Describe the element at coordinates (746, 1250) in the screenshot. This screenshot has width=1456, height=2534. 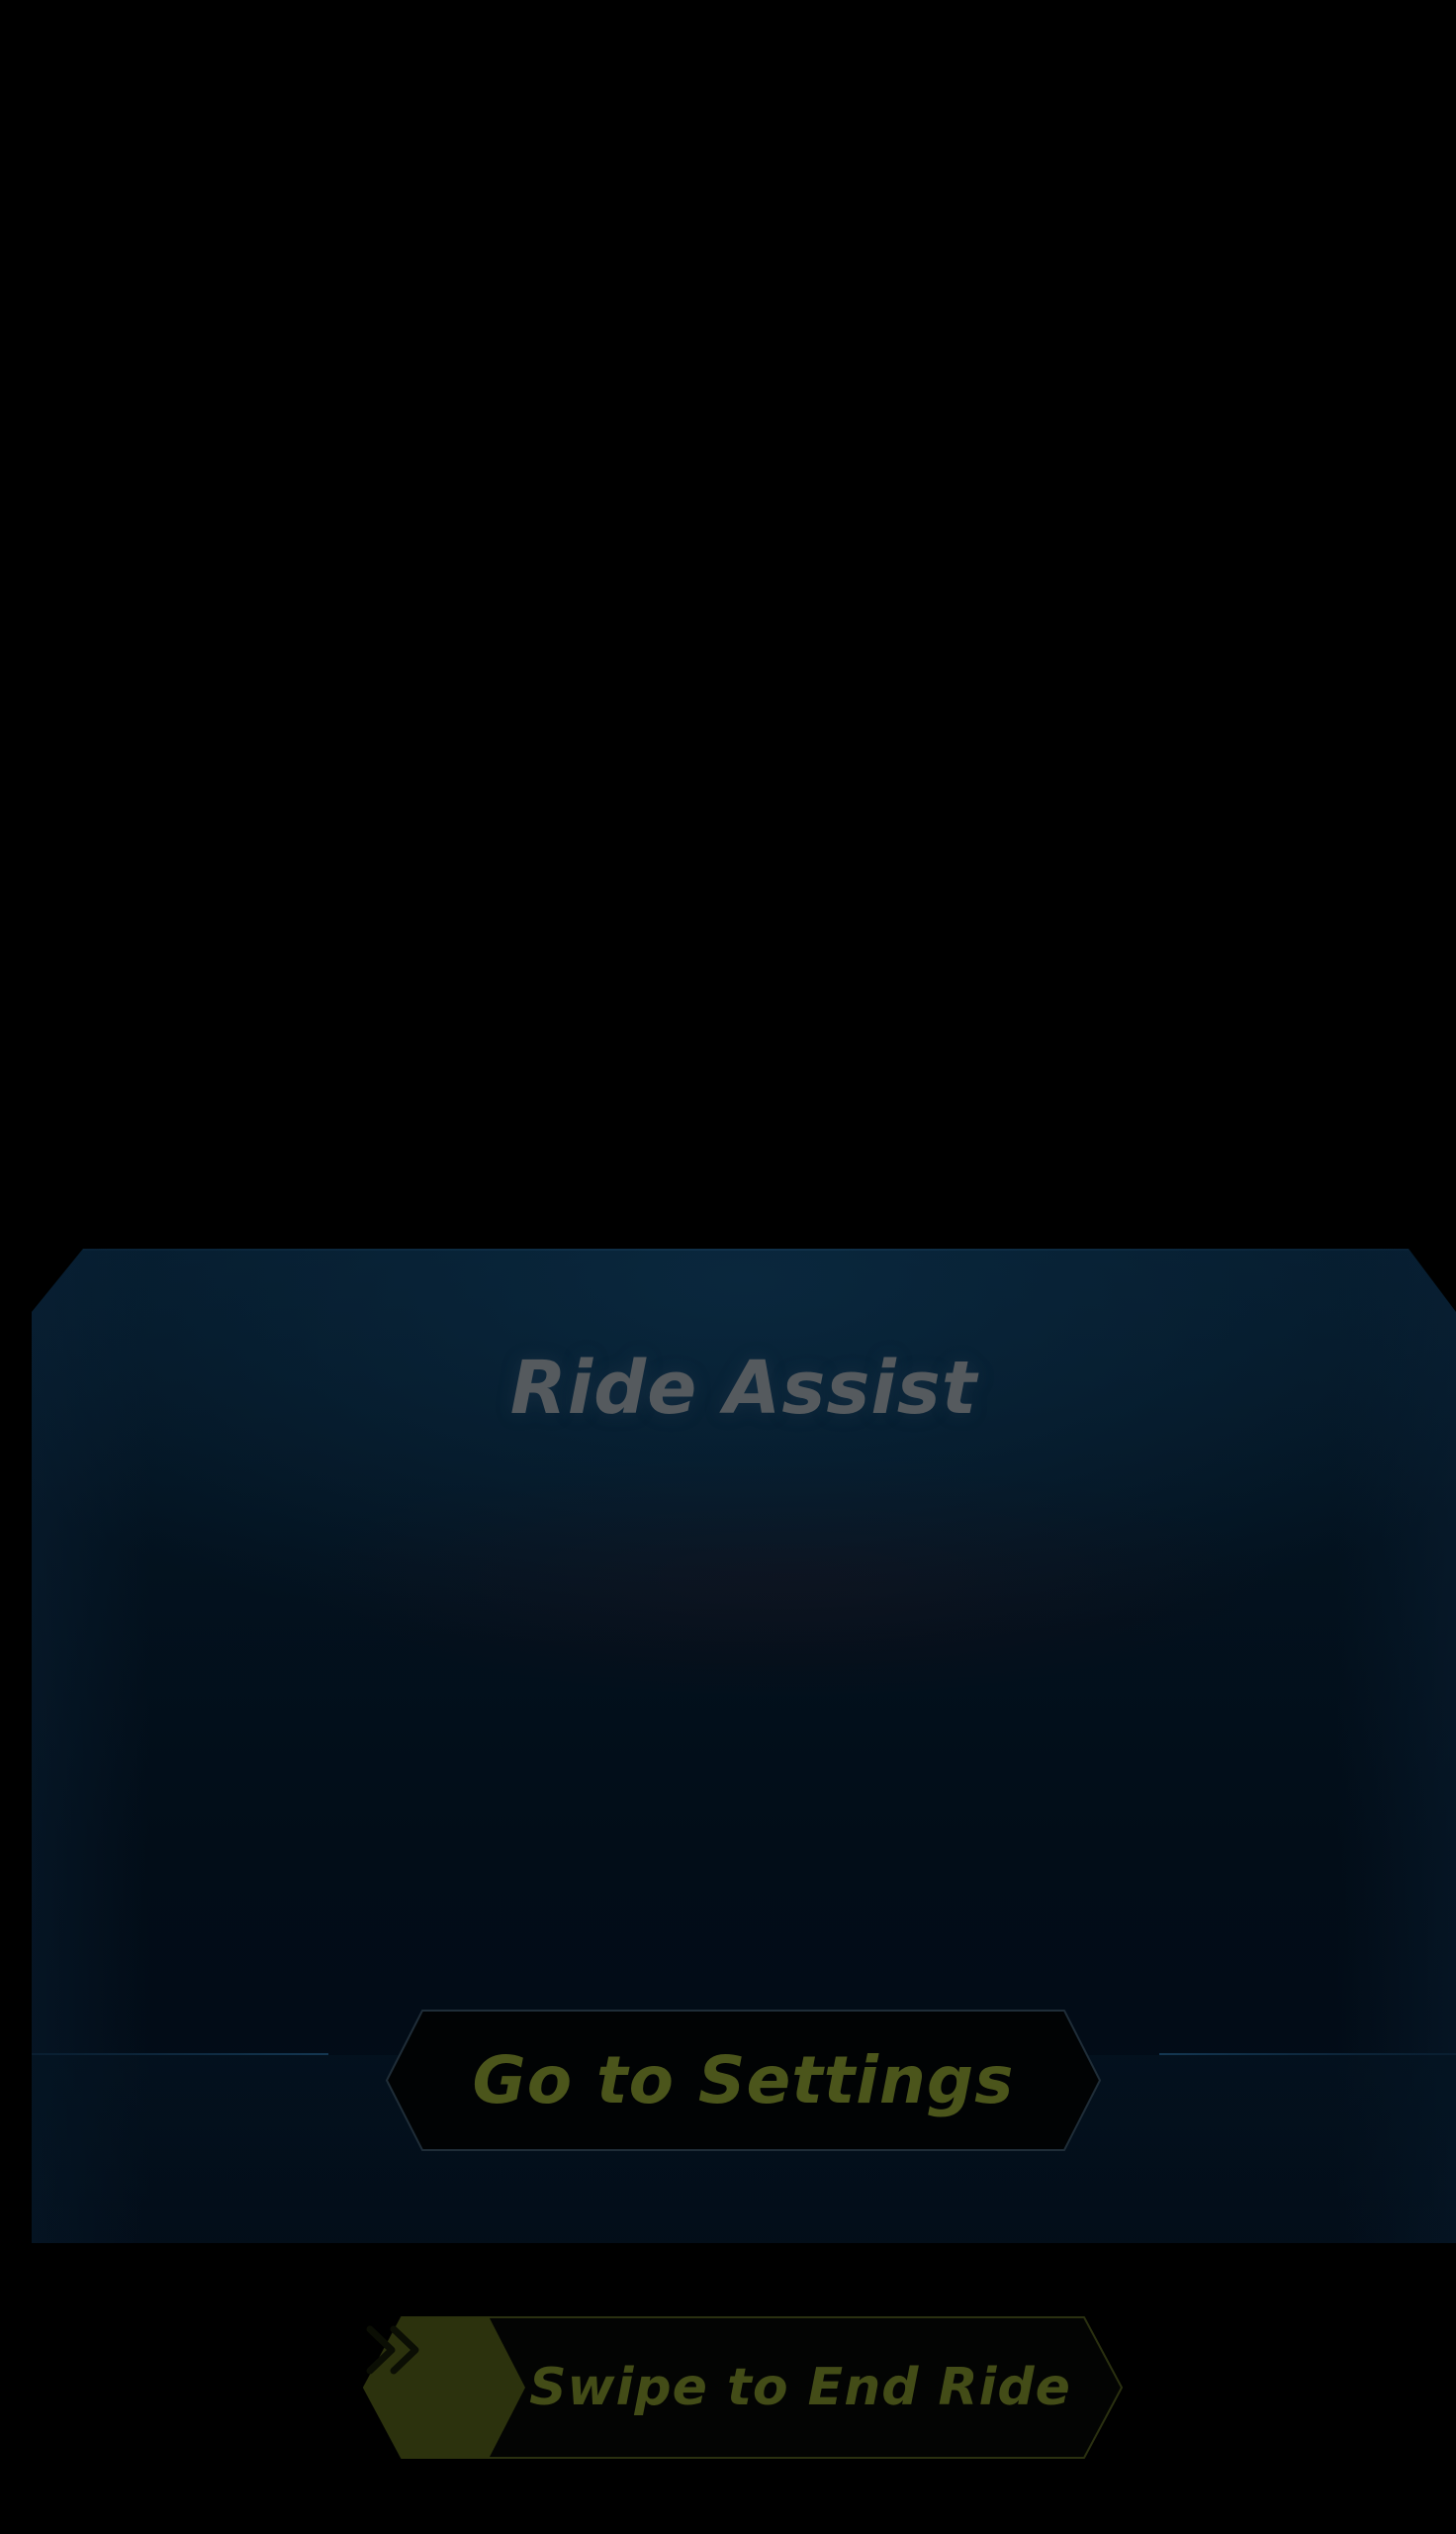
I see `panel-top-edge` at that location.